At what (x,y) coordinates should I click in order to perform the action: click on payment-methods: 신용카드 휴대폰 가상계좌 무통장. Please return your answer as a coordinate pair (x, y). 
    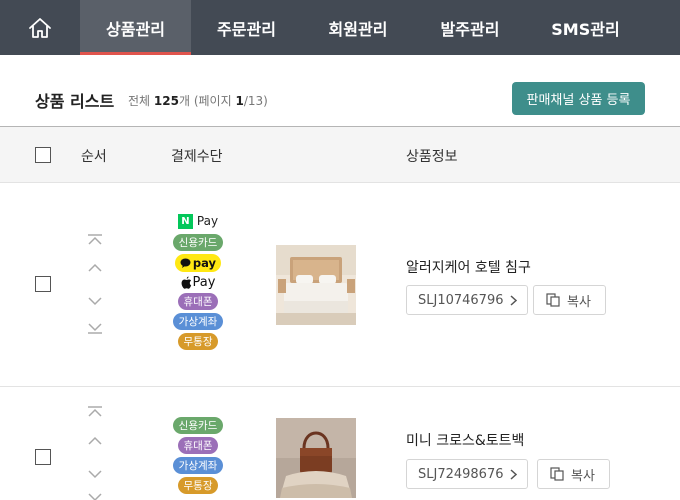
    Looking at the image, I should click on (198, 457).